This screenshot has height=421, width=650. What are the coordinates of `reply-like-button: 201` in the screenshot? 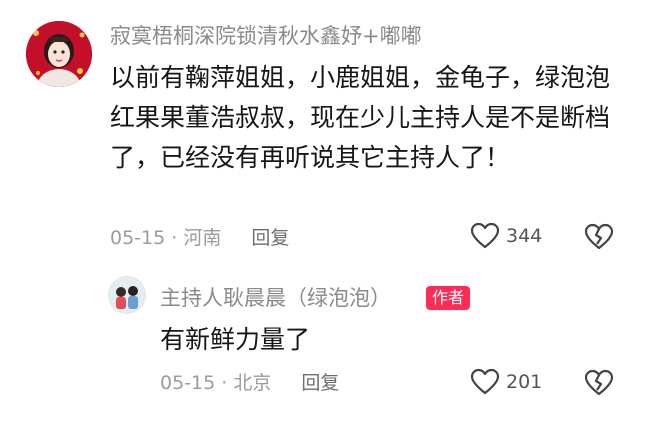 It's located at (506, 382).